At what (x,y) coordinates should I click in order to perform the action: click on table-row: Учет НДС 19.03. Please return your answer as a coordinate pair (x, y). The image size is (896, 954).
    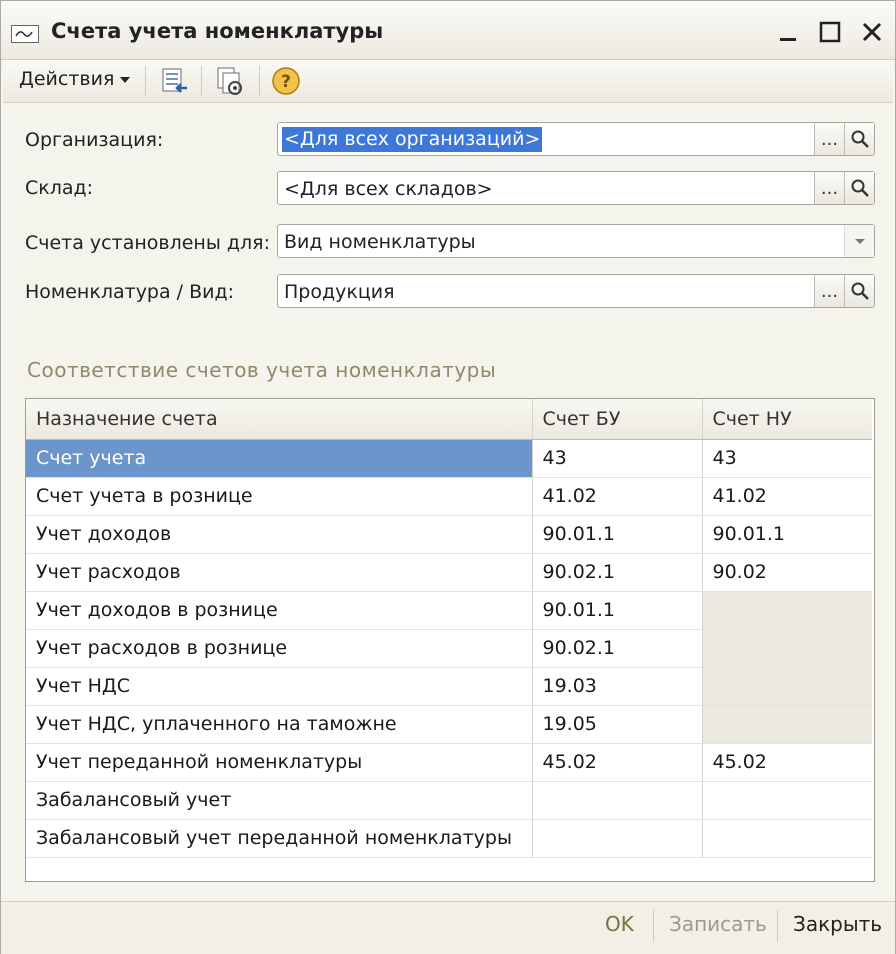
    Looking at the image, I should click on (449, 686).